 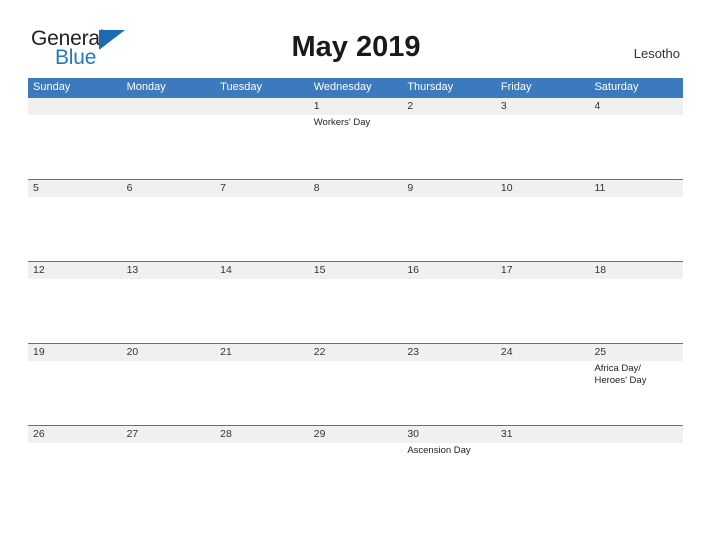 What do you see at coordinates (620, 374) in the screenshot?
I see `event-label: Africa Day/ Heroes' Day` at bounding box center [620, 374].